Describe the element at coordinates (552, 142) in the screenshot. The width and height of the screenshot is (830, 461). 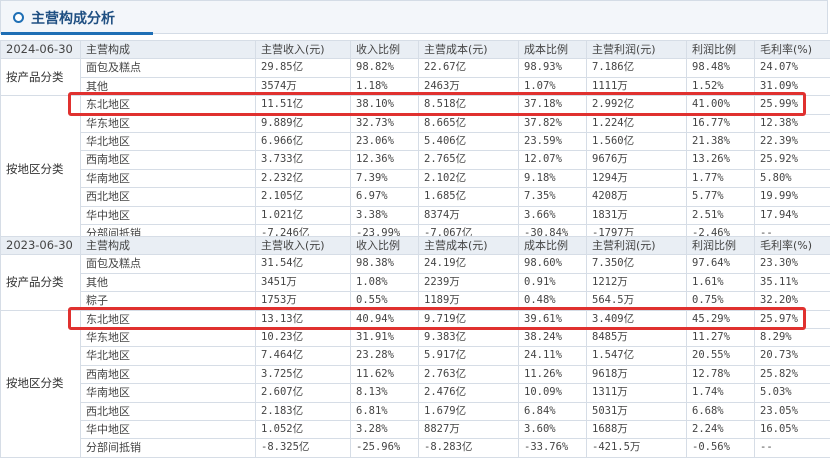
I see `cell-value: 23.59%` at that location.